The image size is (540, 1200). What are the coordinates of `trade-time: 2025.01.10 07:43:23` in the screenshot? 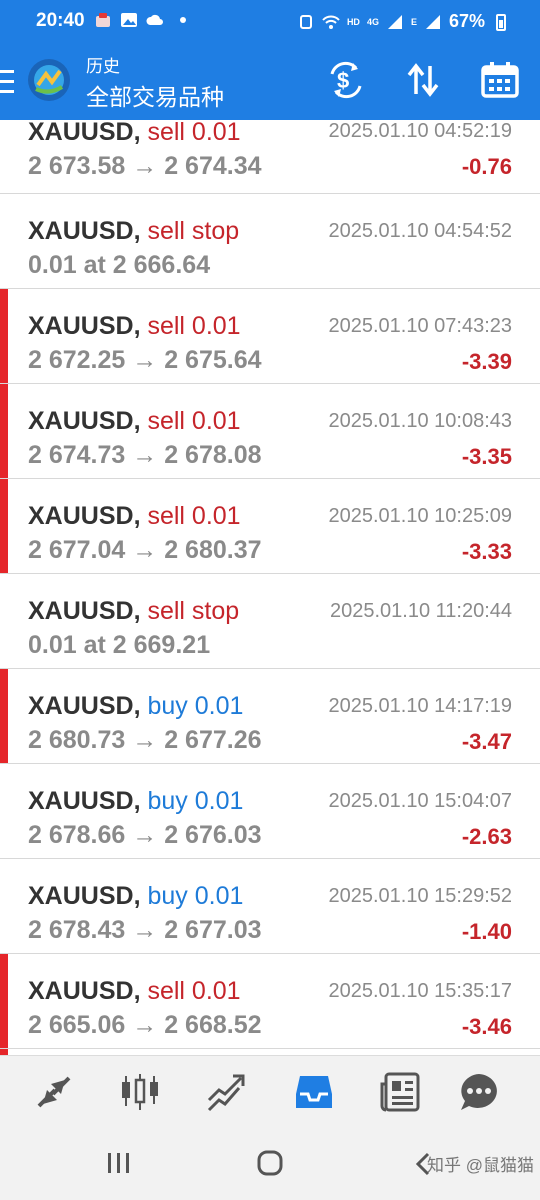 It's located at (420, 326).